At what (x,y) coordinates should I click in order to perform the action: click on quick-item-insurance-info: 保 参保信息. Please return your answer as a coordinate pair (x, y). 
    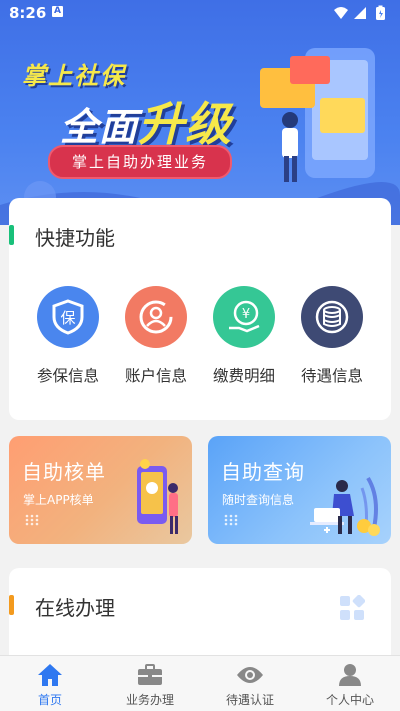
    Looking at the image, I should click on (68, 336).